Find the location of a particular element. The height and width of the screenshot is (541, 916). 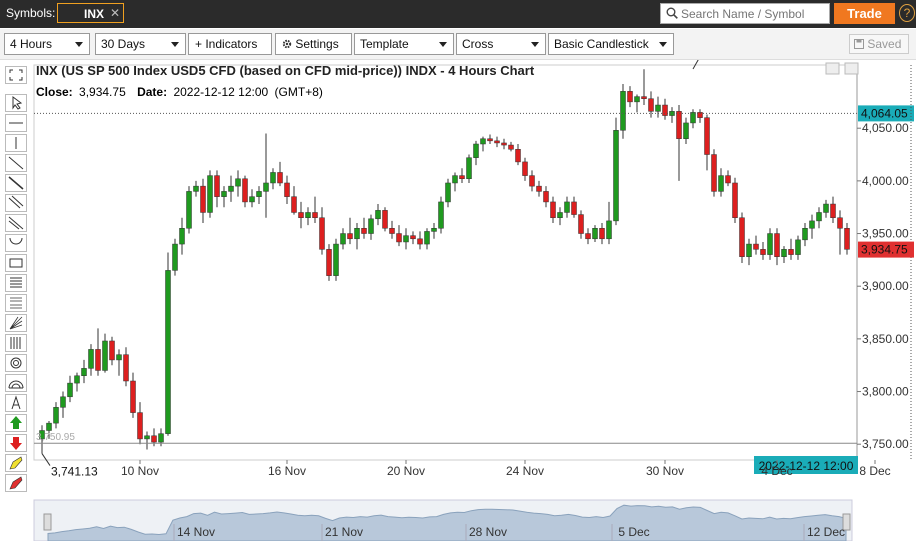

indicators-button-label: + Indicators is located at coordinates (226, 44).